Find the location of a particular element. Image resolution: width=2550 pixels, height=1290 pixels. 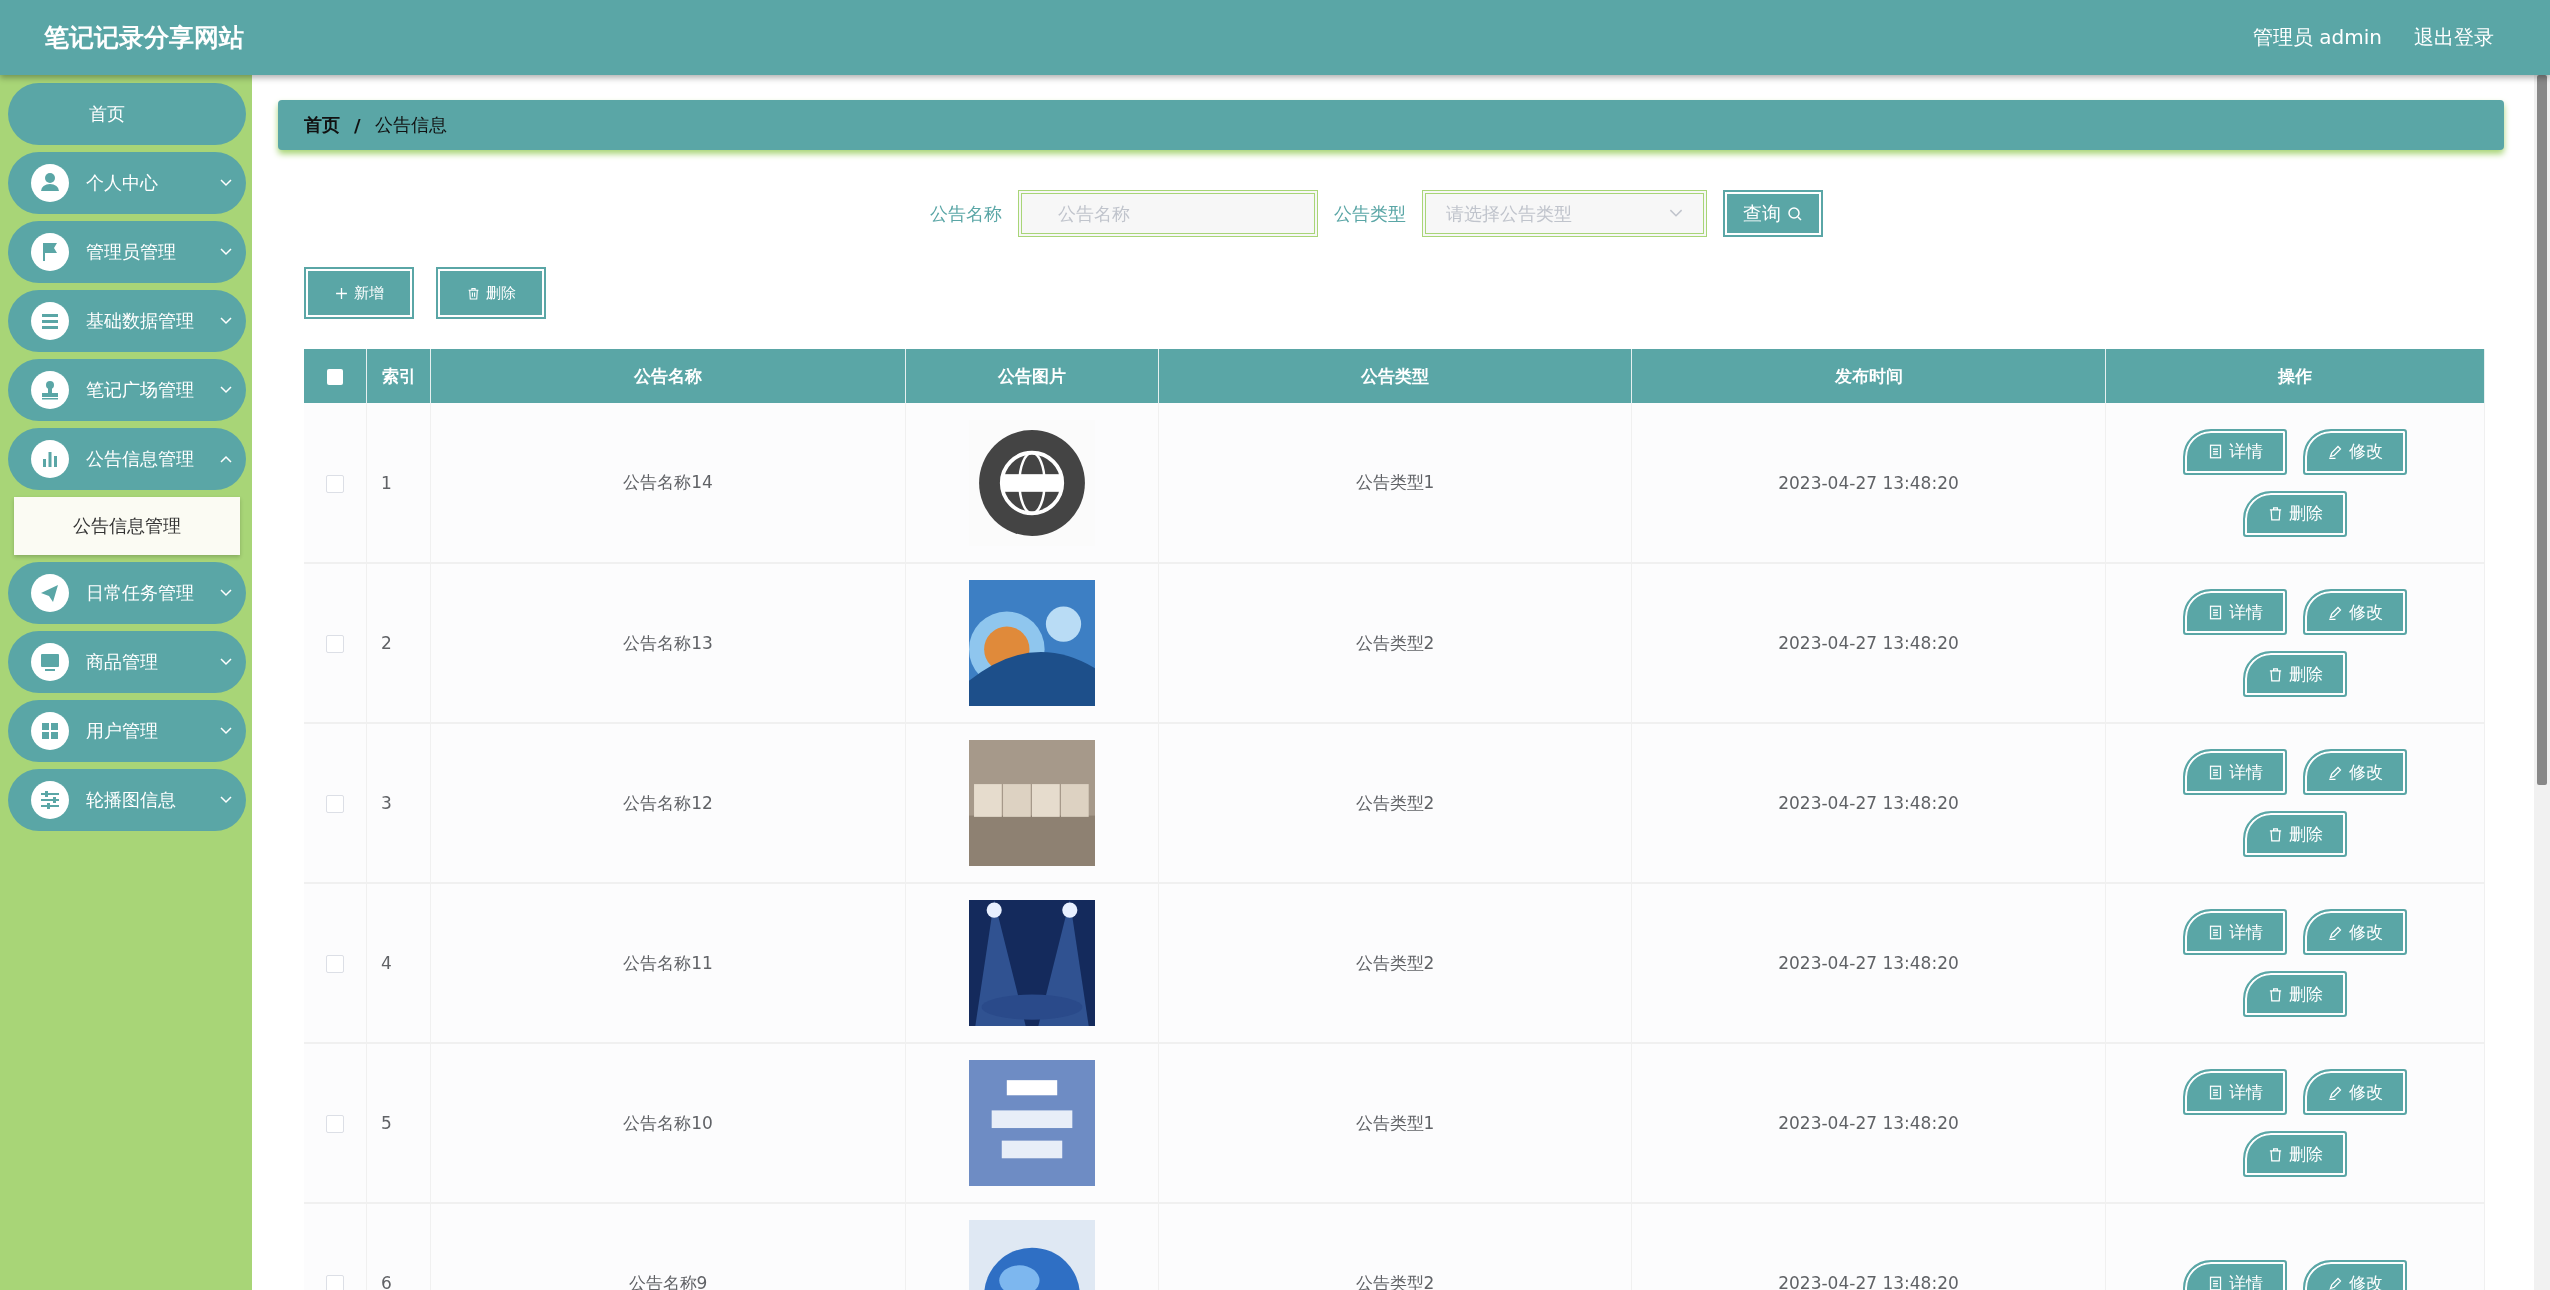

column-header: 发布时间 is located at coordinates (1868, 376).